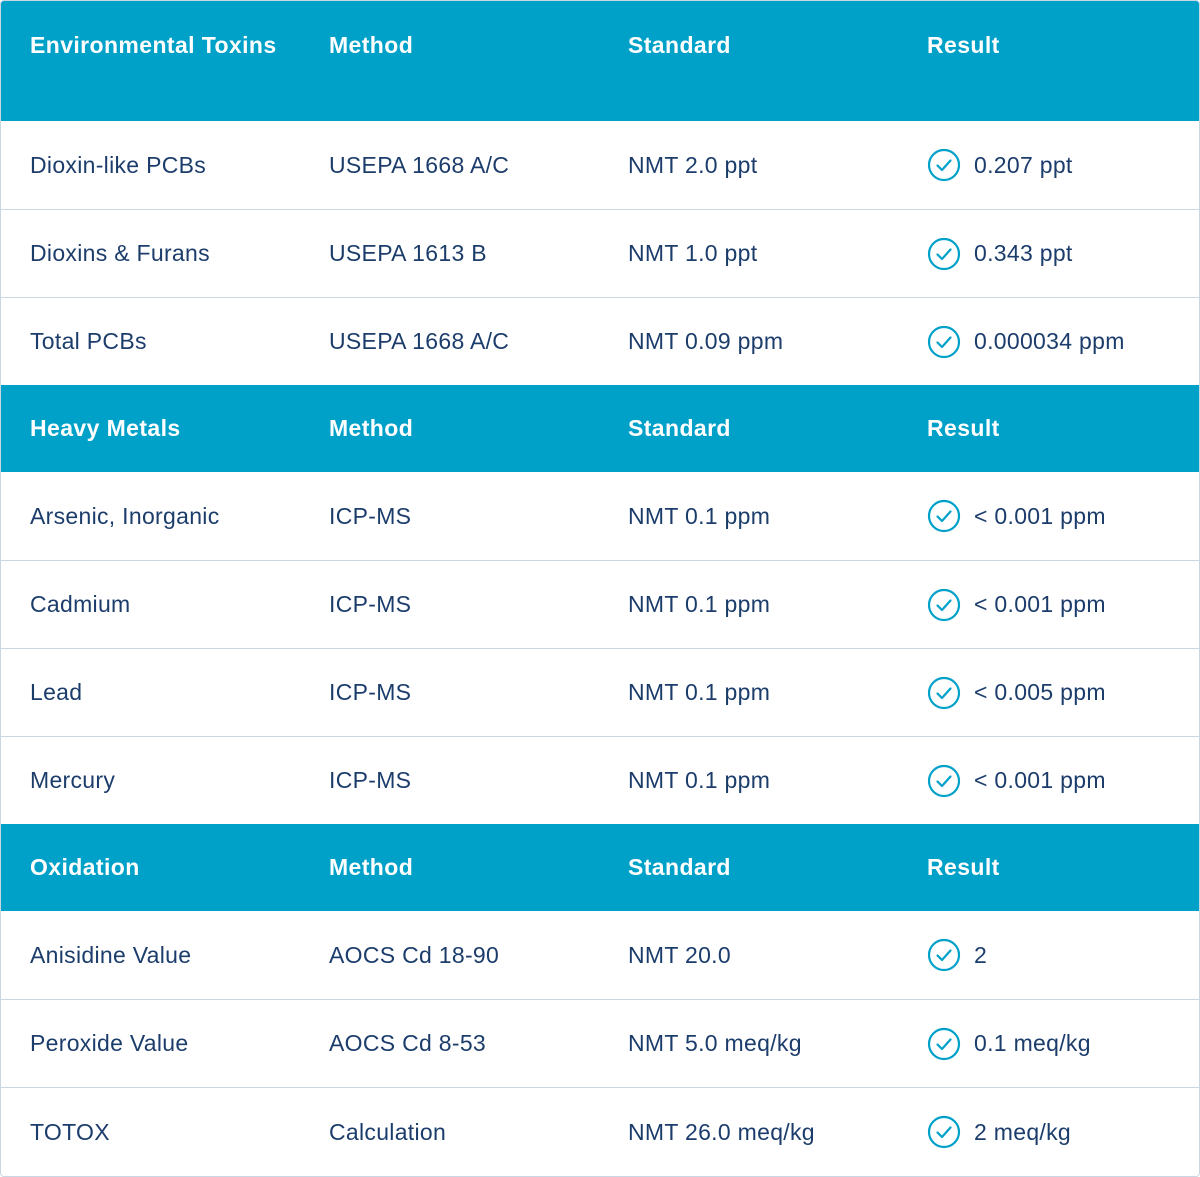  Describe the element at coordinates (111, 954) in the screenshot. I see `test-name: Anisidine Value` at that location.